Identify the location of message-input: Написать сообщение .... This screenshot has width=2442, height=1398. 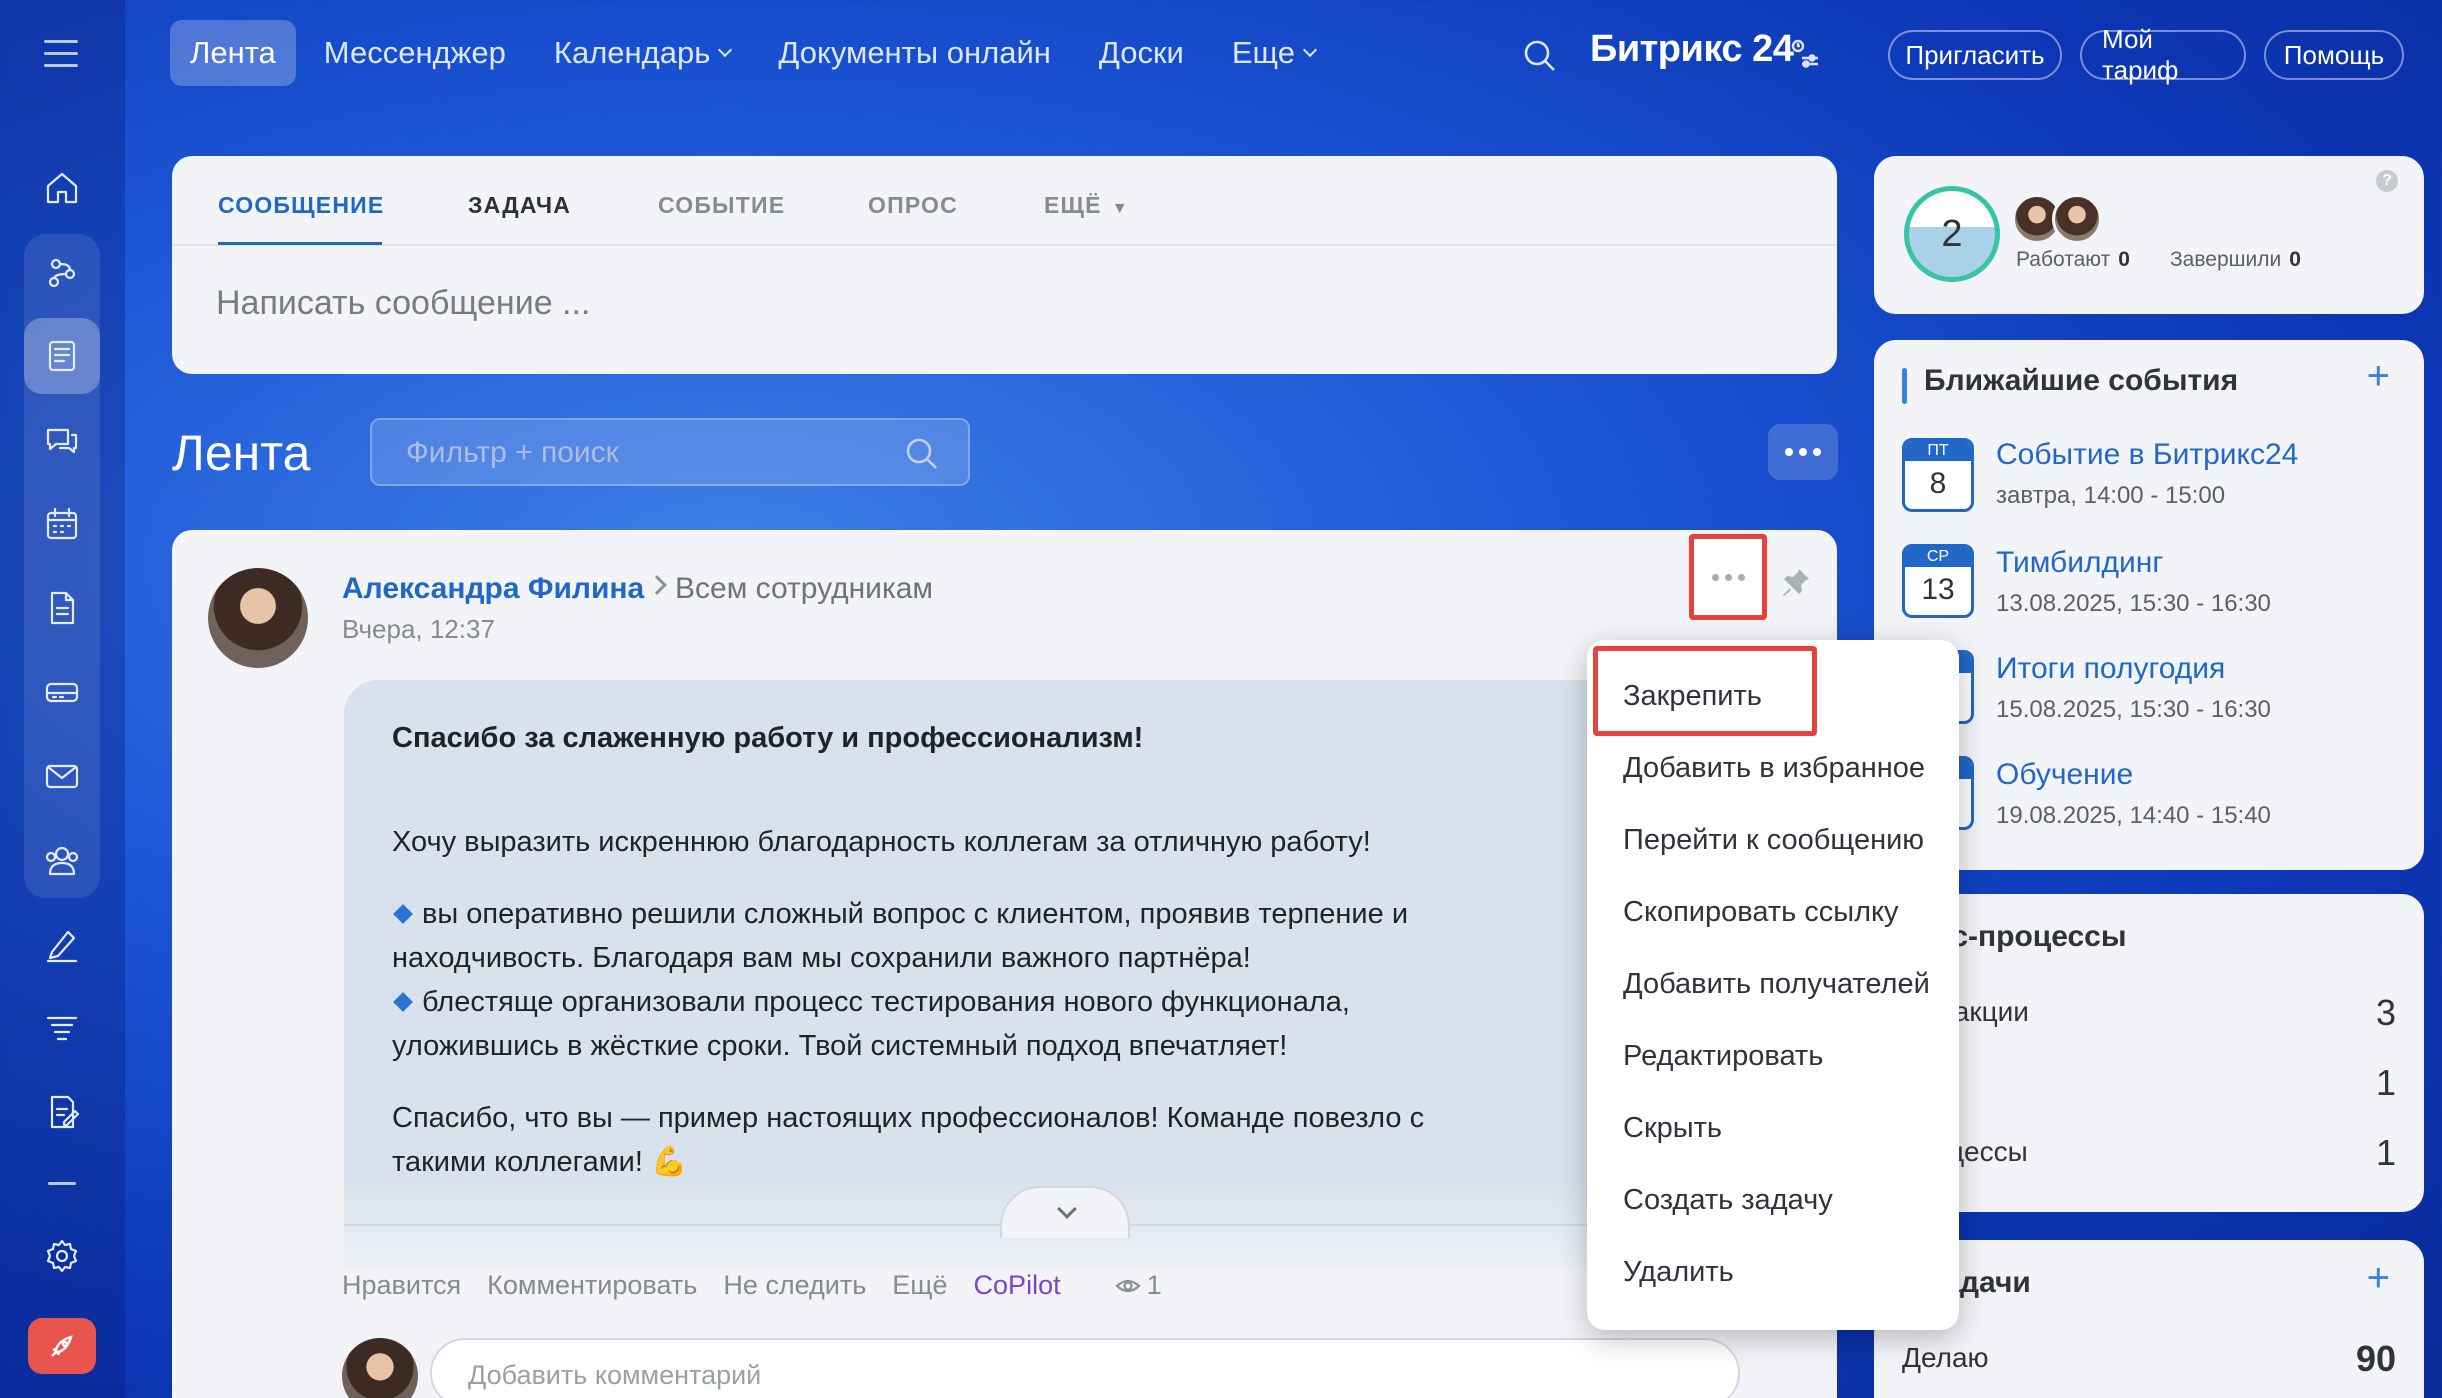
(403, 303).